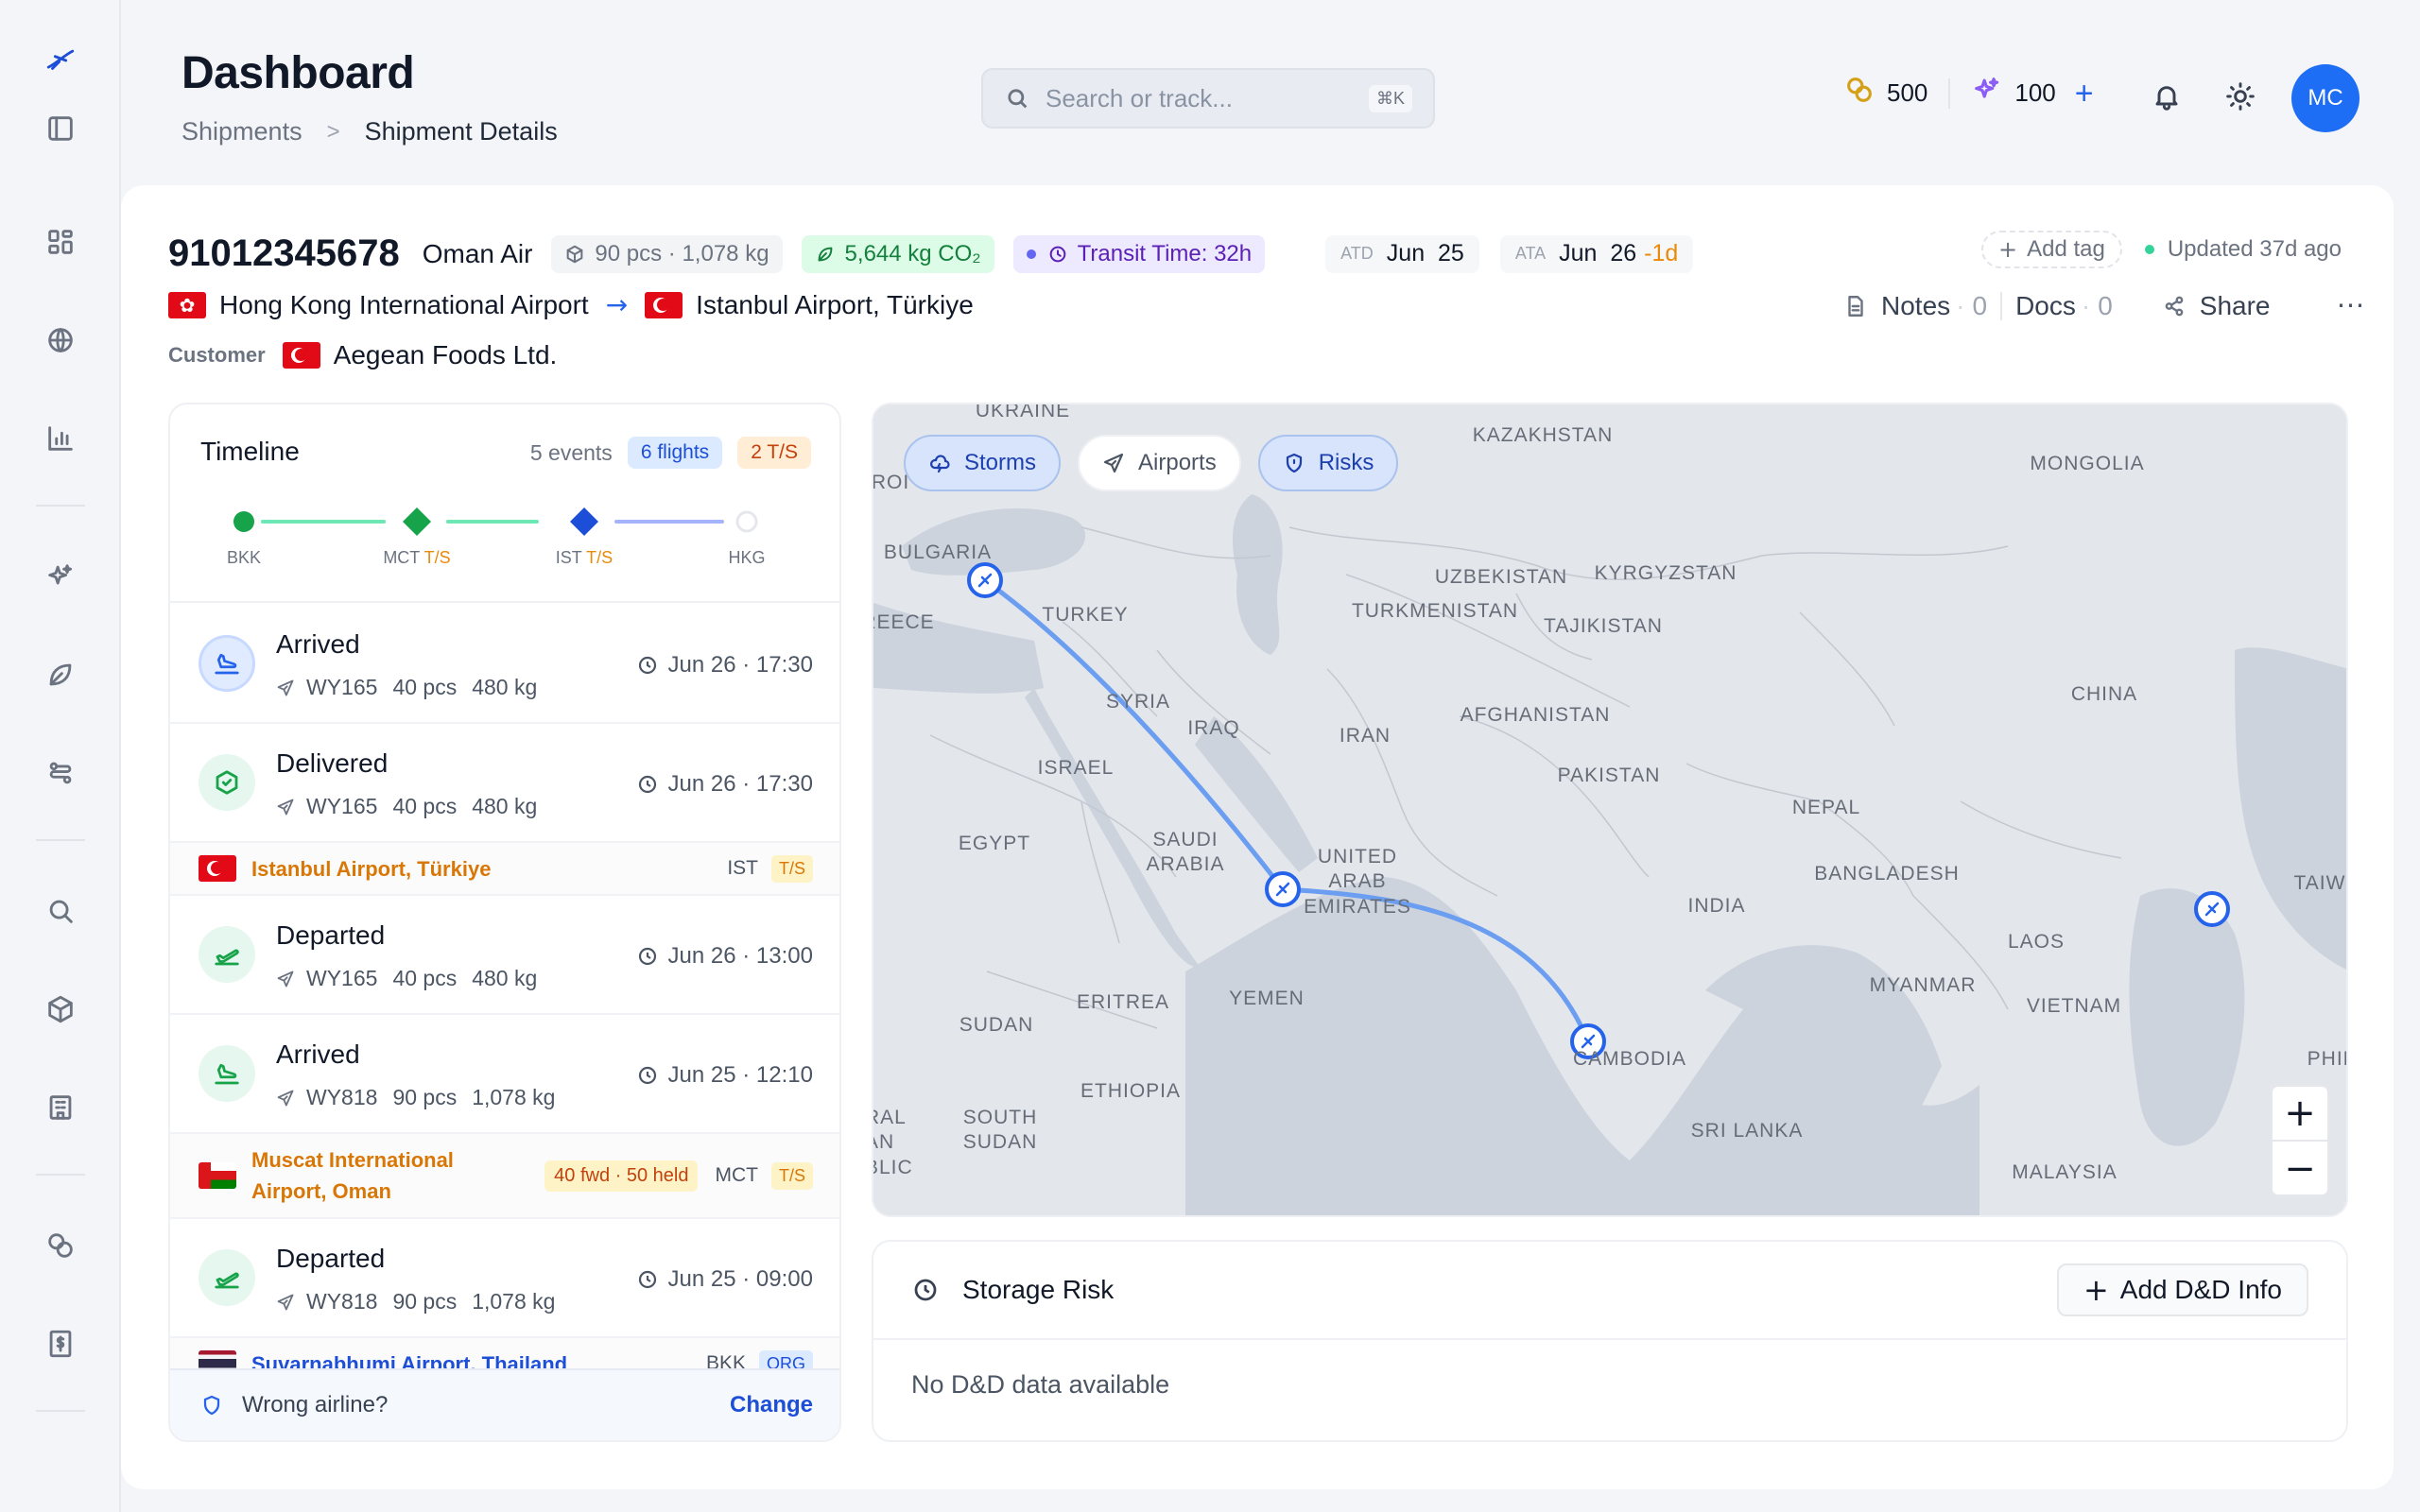  I want to click on building-icon, so click(60, 1107).